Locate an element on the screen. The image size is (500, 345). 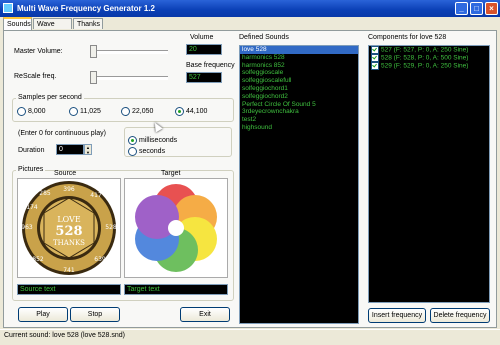
seal-number-285: 285 is located at coordinates (45, 193).